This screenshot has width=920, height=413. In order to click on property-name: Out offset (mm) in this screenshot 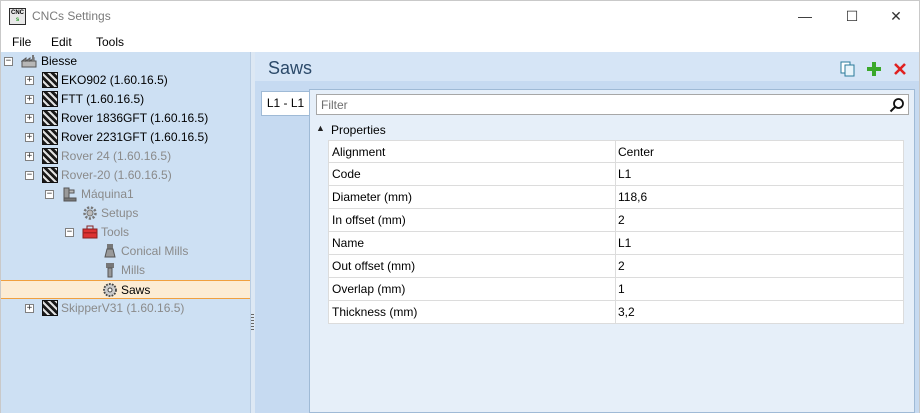, I will do `click(472, 266)`.